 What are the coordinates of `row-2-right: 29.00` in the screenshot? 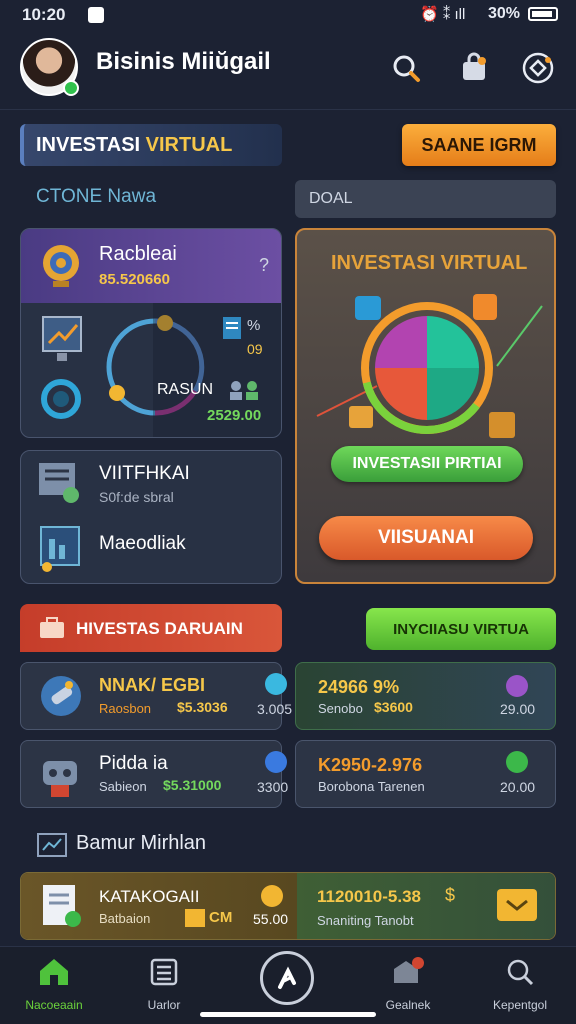 It's located at (518, 709).